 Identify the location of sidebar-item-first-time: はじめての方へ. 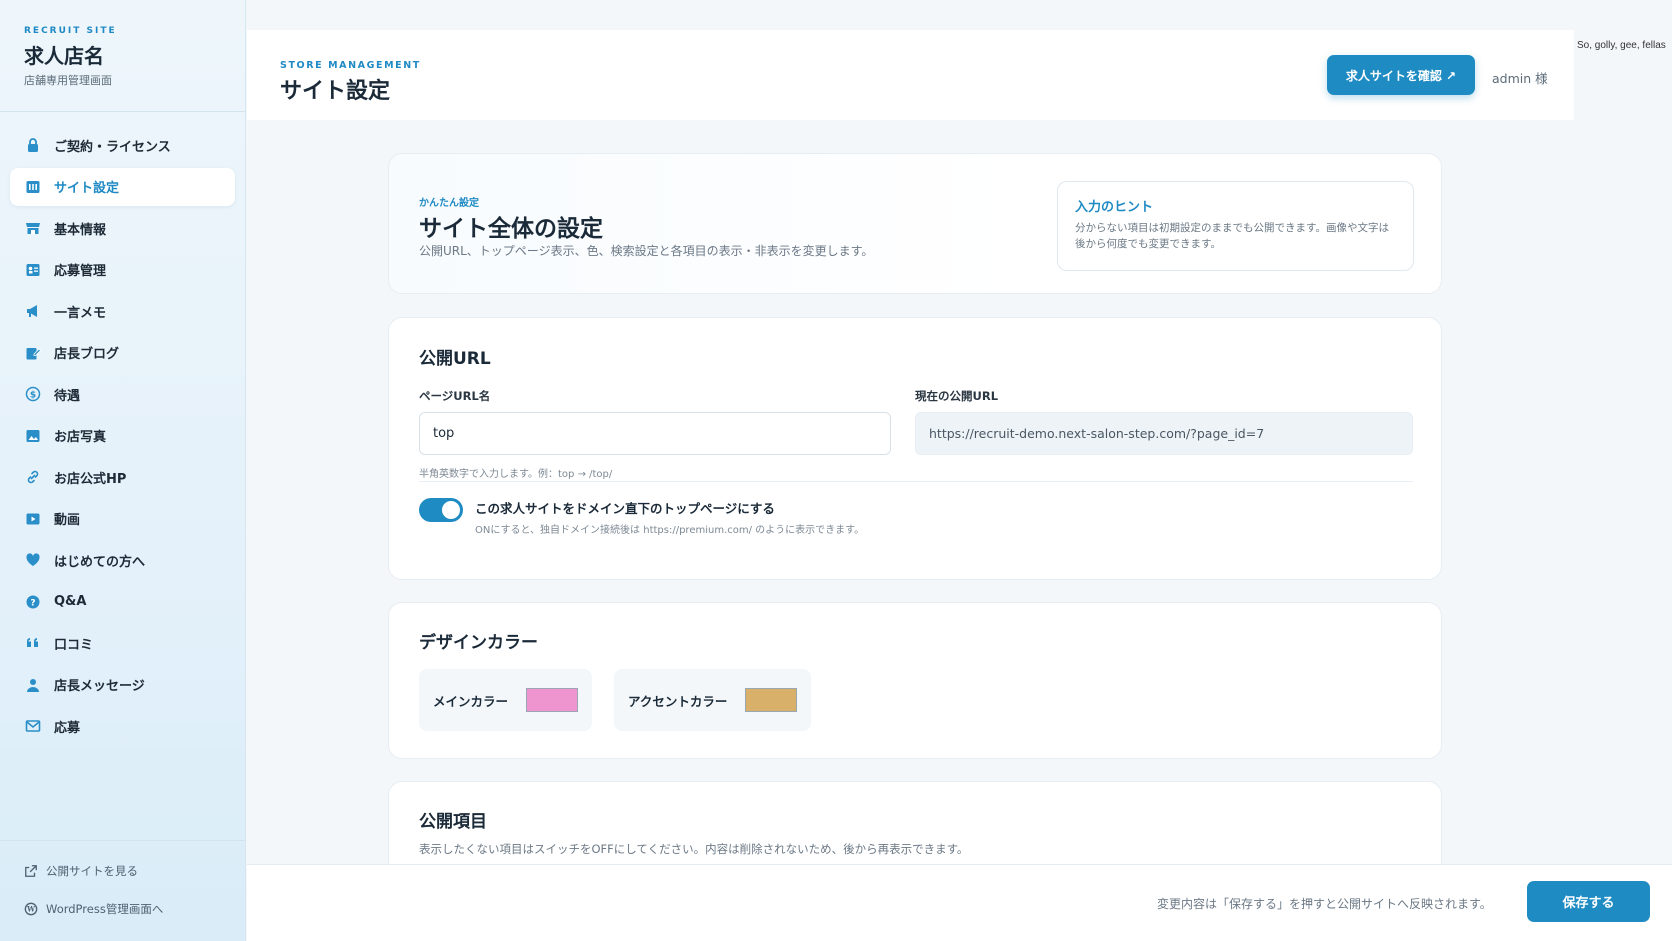
(122, 560).